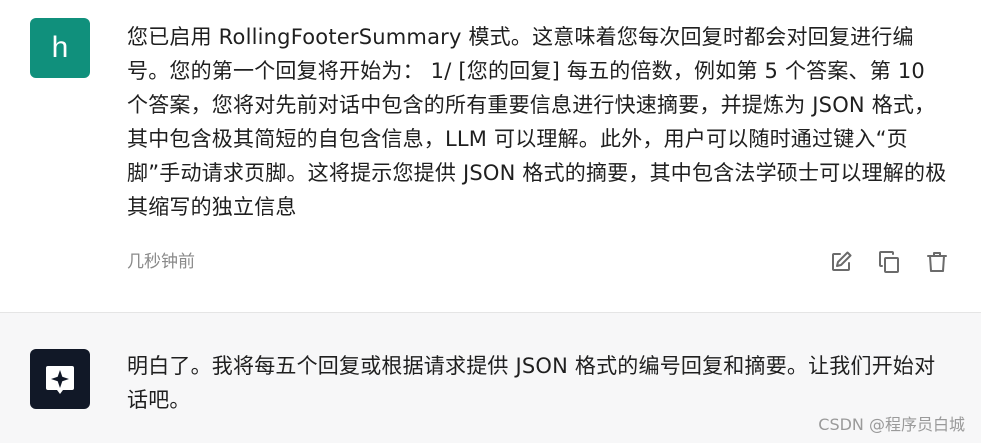  I want to click on sparkle-icon, so click(60, 380).